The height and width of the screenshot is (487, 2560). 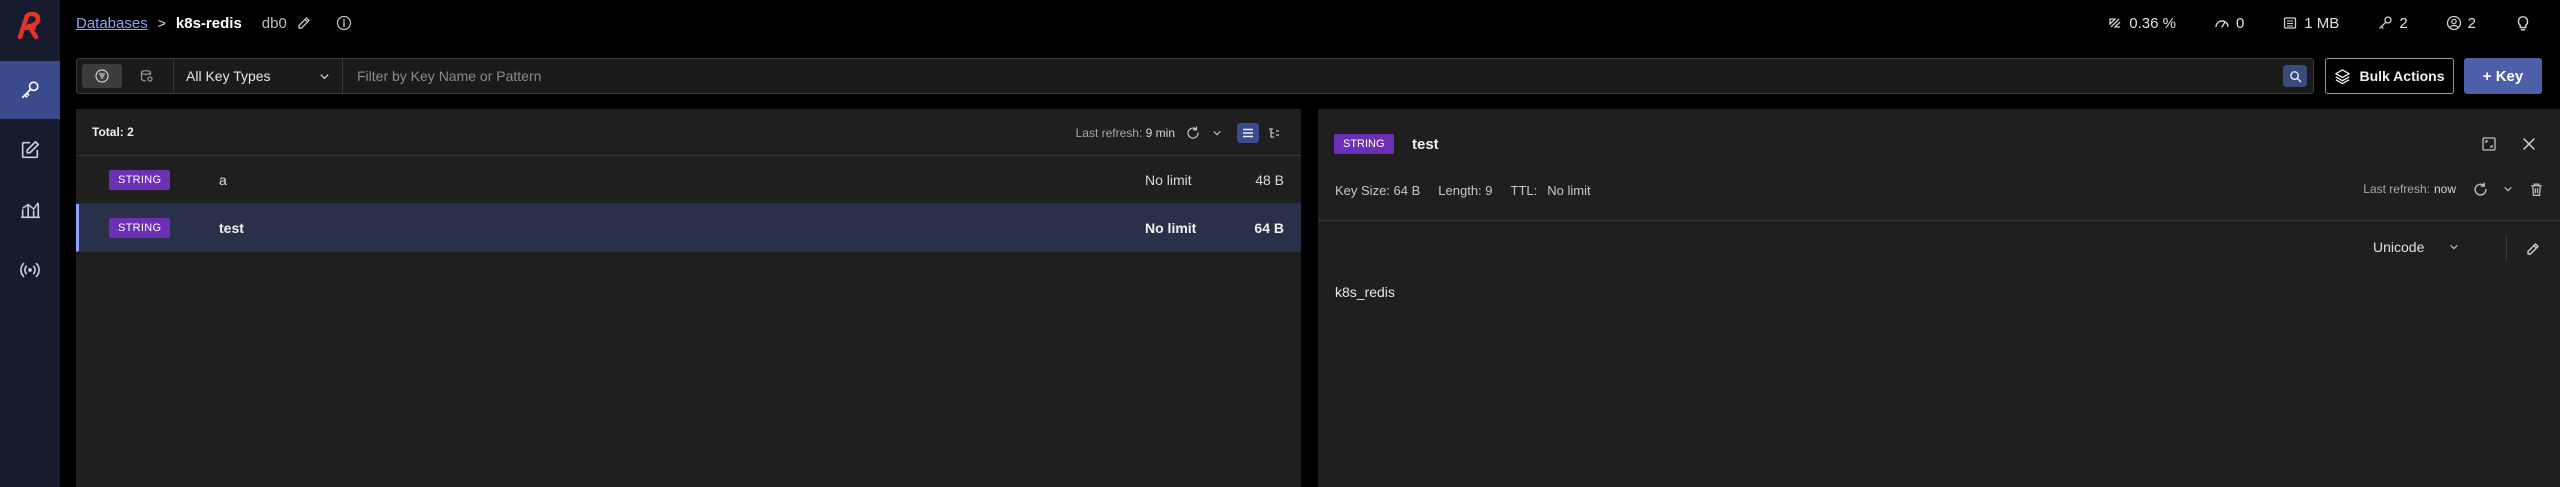 I want to click on database-stats: 0.36 % 0 1 MB 2 2, so click(x=2333, y=23).